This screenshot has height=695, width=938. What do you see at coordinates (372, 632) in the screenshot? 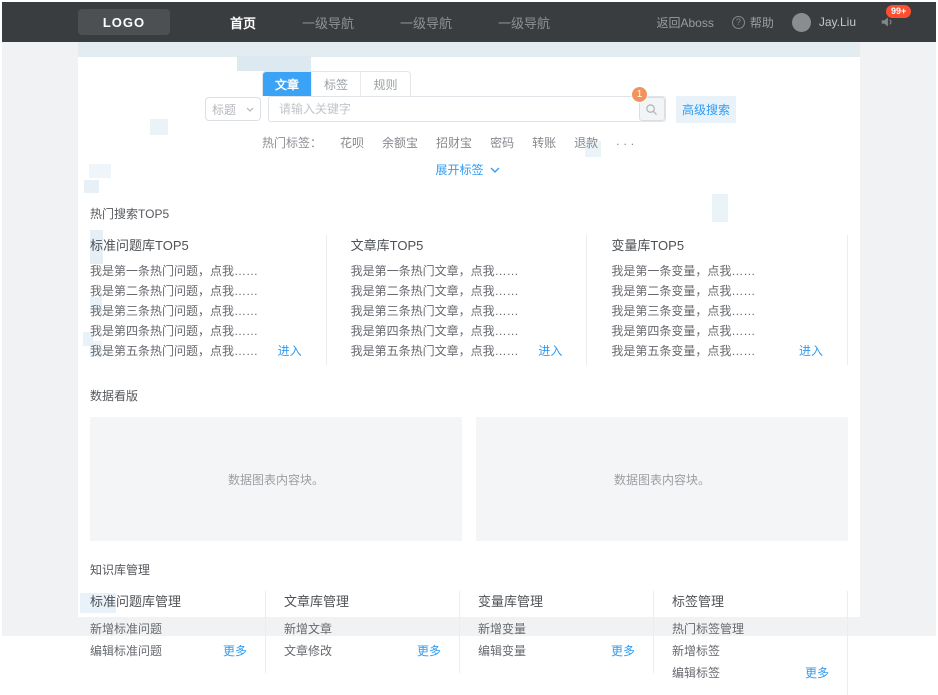
I see `knowledge-column-articles: 文章库管理 新增文章 文章修改 更多` at bounding box center [372, 632].